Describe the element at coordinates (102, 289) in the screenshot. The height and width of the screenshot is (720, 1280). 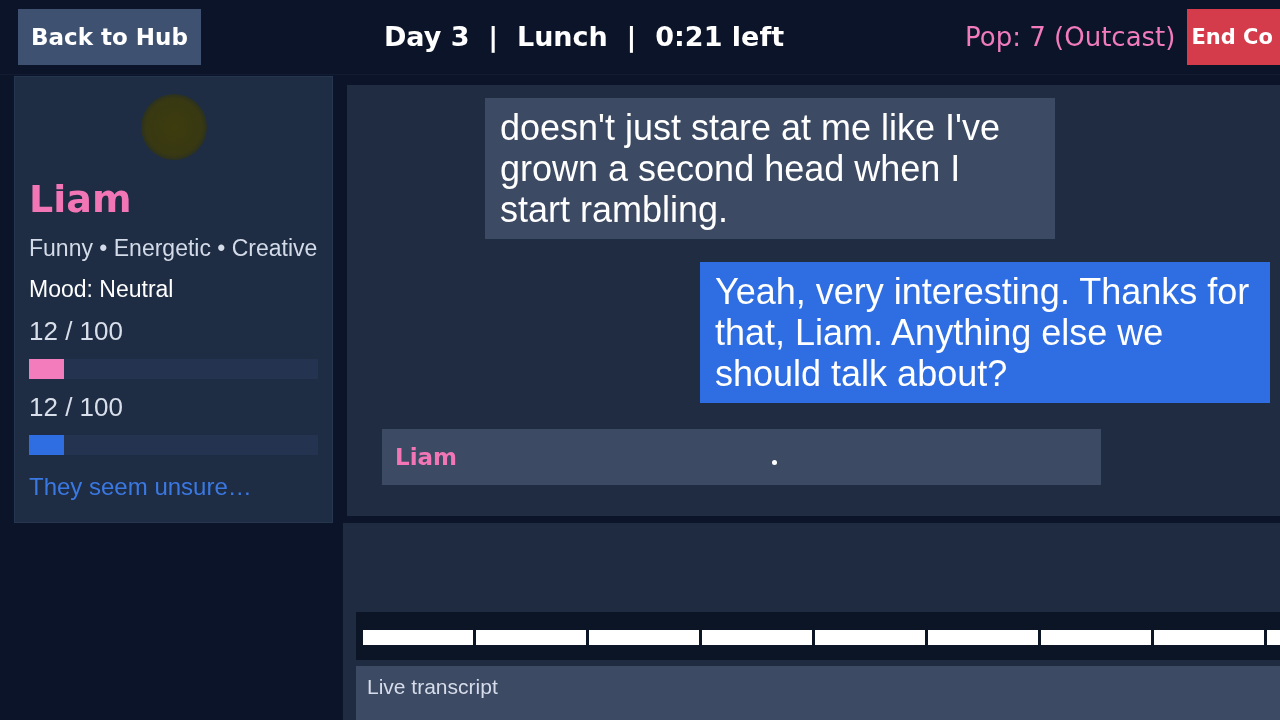
I see `mood-text: Mood: Neutral` at that location.